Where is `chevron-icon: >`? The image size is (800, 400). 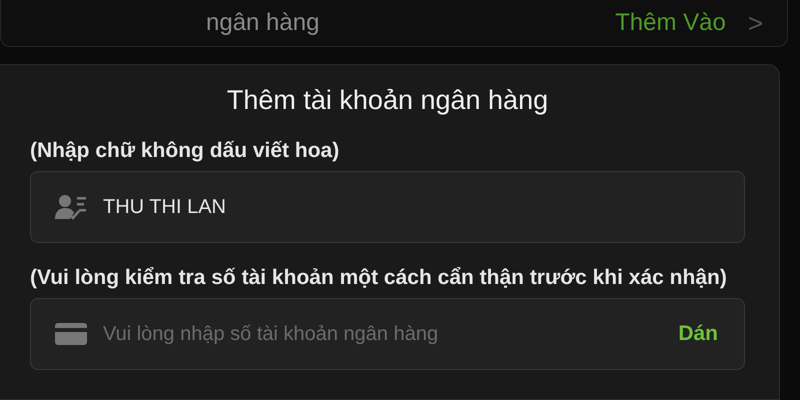 chevron-icon: > is located at coordinates (755, 23).